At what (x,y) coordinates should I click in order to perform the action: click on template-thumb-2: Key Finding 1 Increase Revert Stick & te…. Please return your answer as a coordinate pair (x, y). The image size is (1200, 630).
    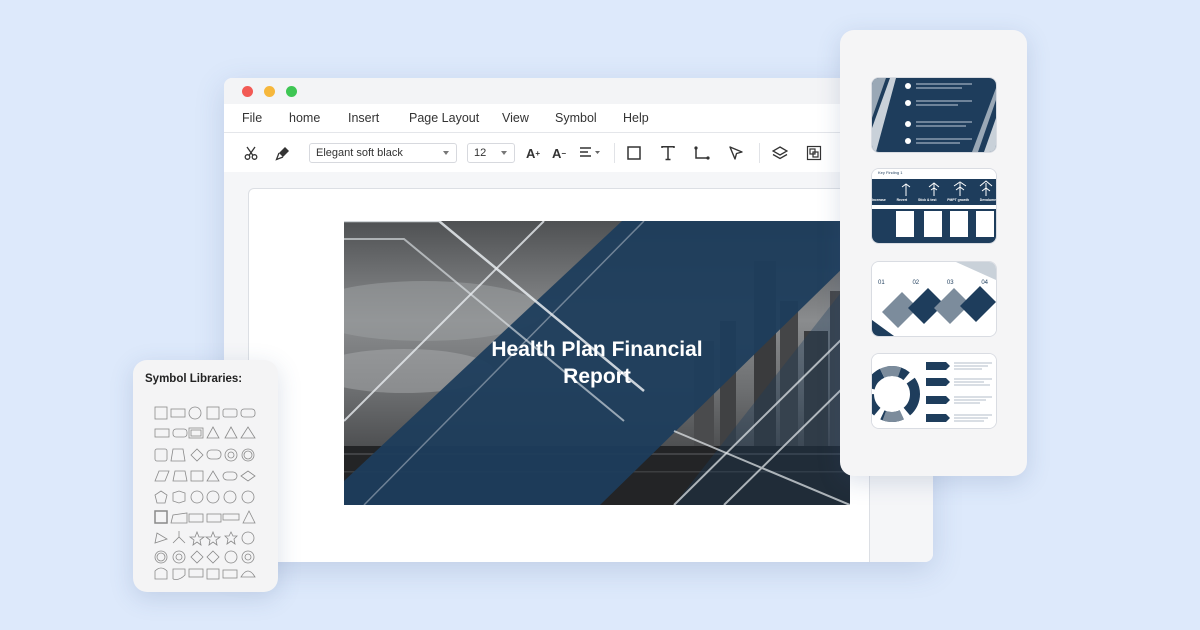
    Looking at the image, I should click on (934, 206).